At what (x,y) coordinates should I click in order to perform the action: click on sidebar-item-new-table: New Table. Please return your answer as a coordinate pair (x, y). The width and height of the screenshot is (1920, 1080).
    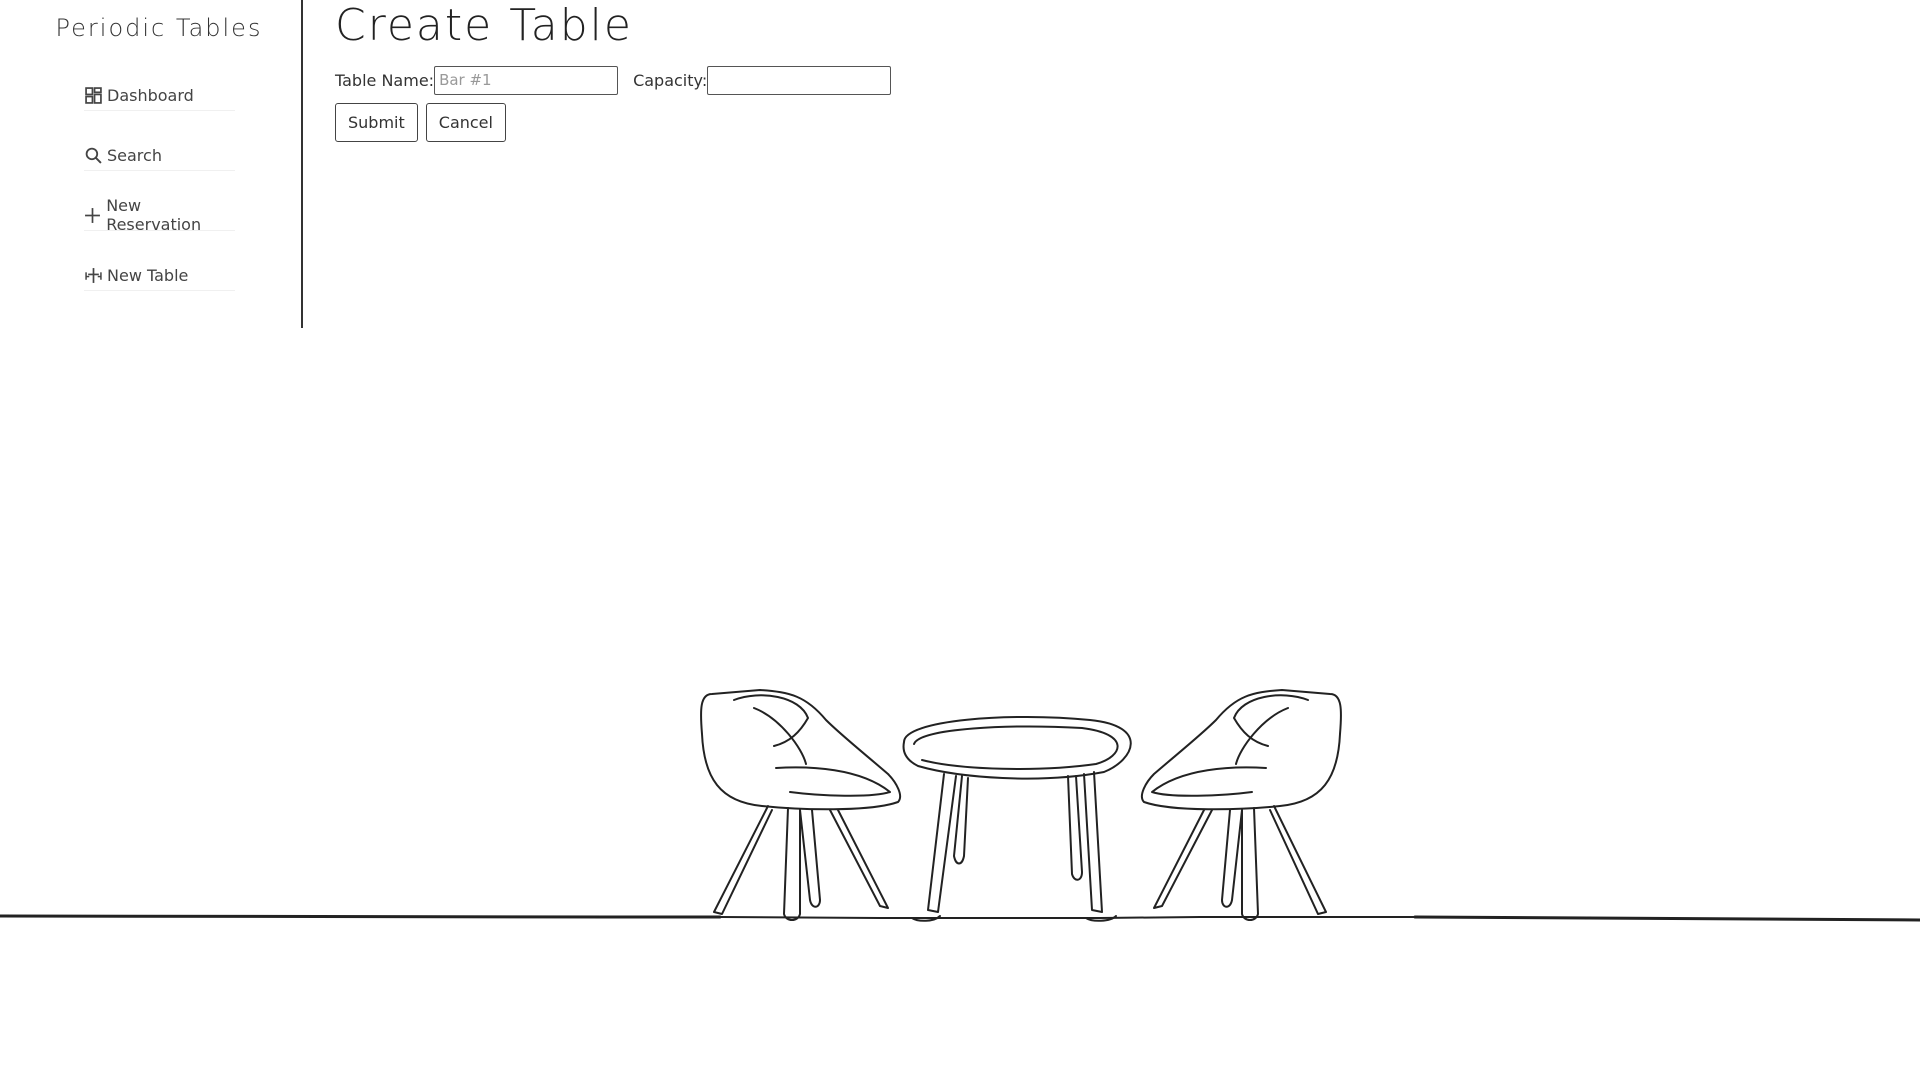
    Looking at the image, I should click on (159, 275).